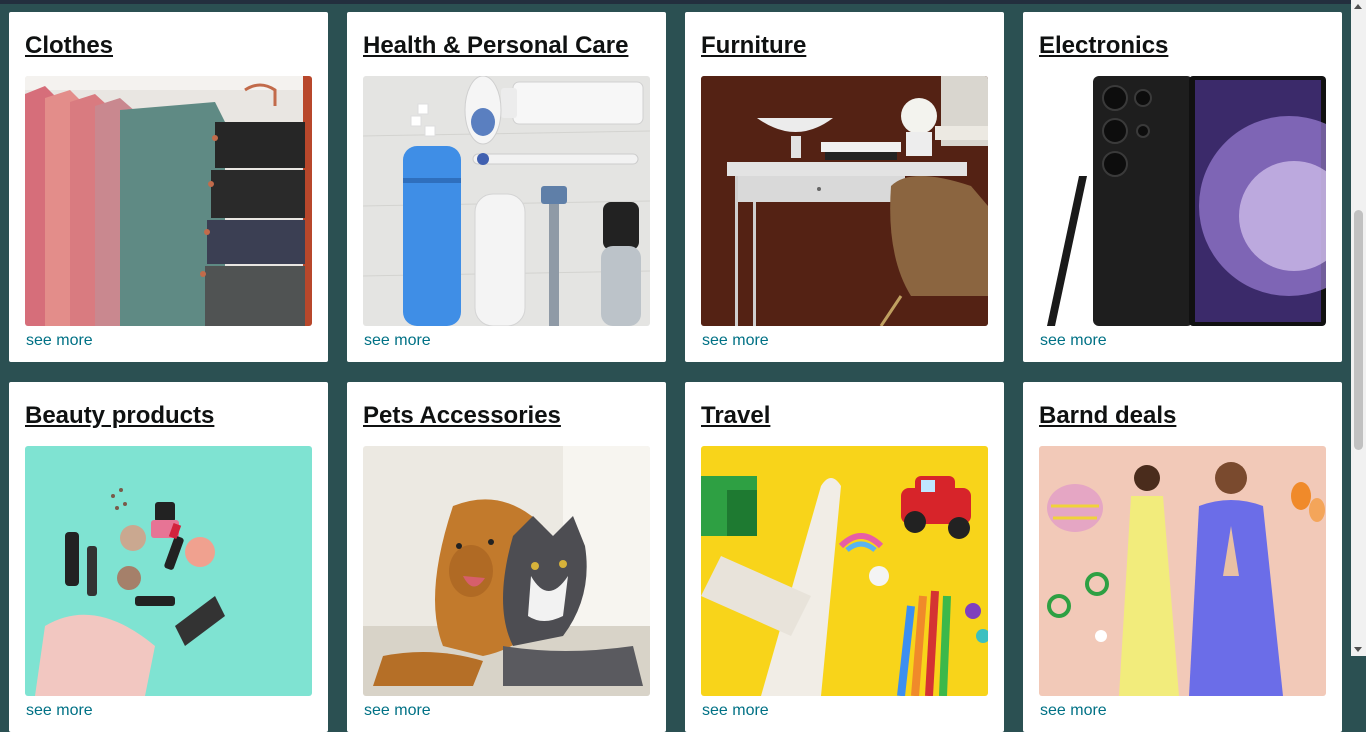 Image resolution: width=1366 pixels, height=732 pixels. Describe the element at coordinates (844, 201) in the screenshot. I see `furniture-image` at that location.